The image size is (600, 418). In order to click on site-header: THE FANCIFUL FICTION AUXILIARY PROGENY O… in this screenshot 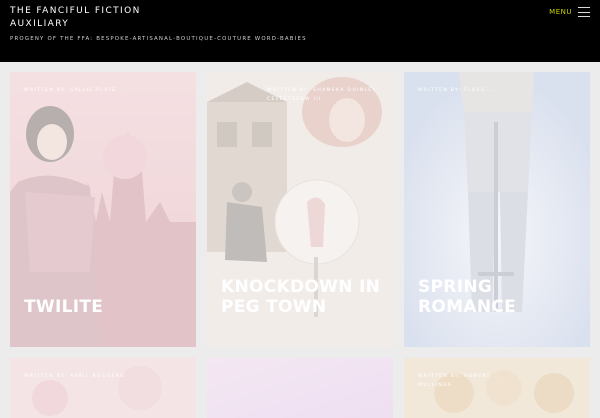, I will do `click(300, 31)`.